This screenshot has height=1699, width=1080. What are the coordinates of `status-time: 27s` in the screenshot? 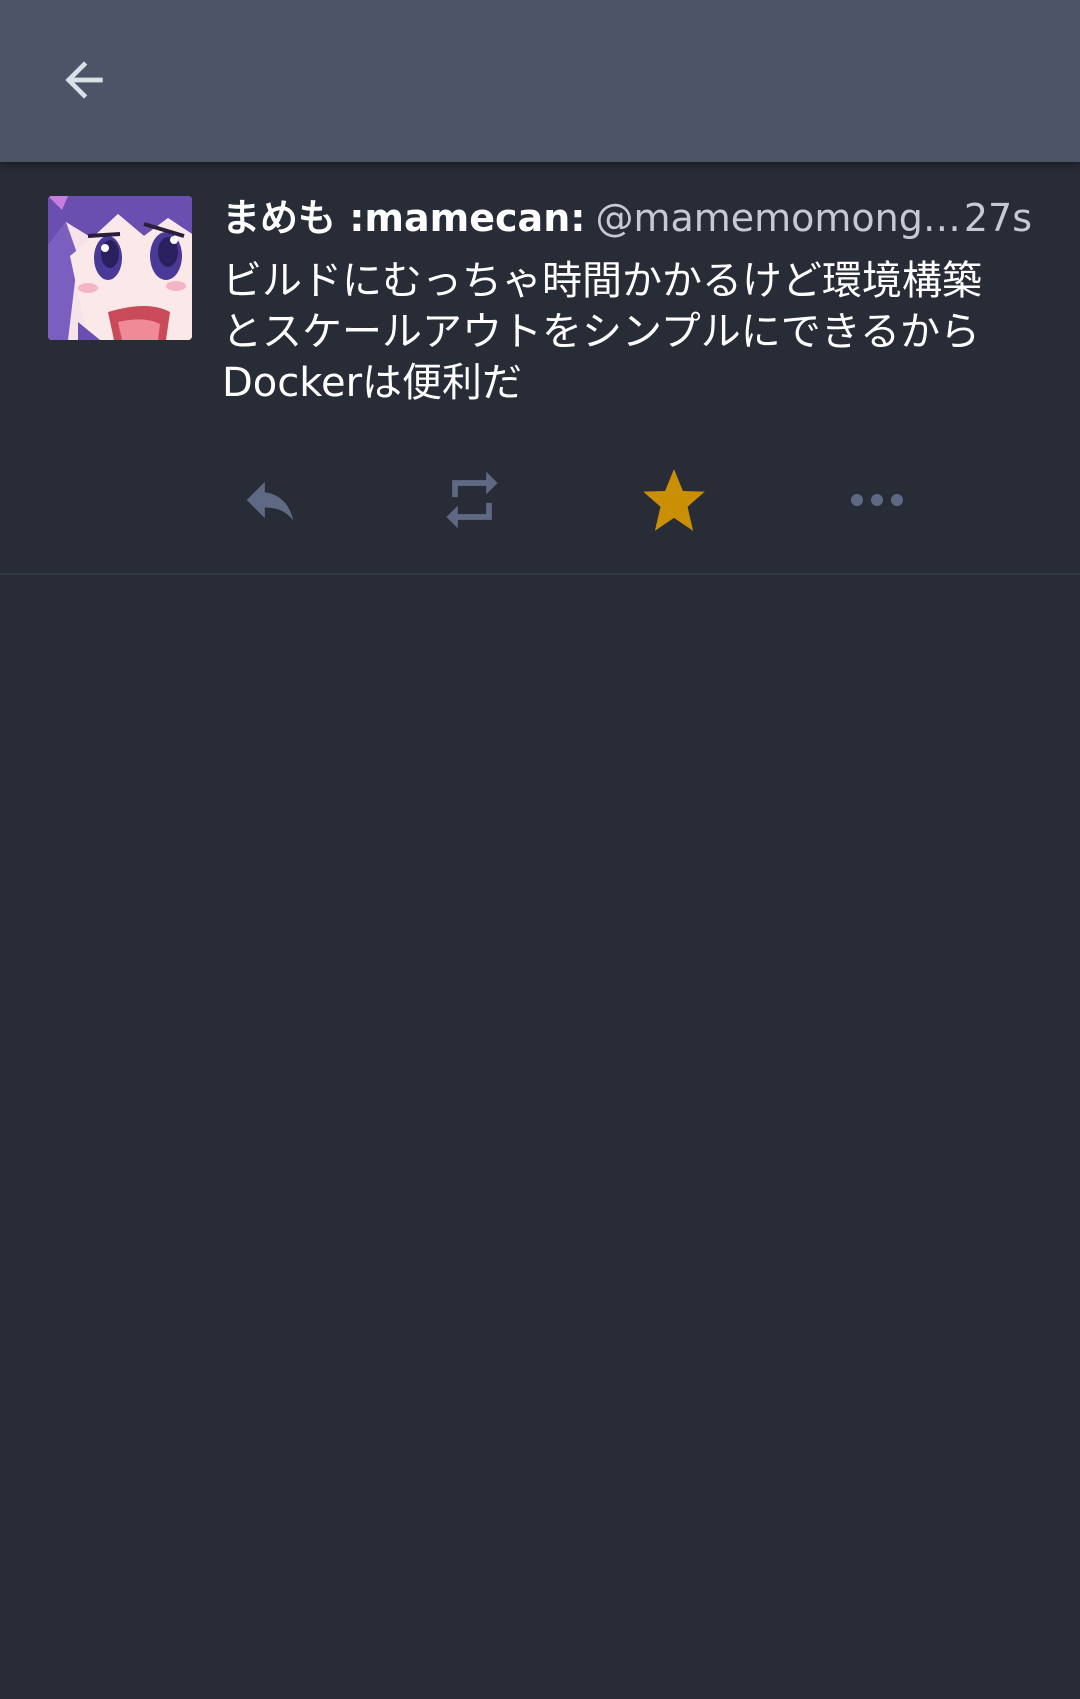 It's located at (998, 218).